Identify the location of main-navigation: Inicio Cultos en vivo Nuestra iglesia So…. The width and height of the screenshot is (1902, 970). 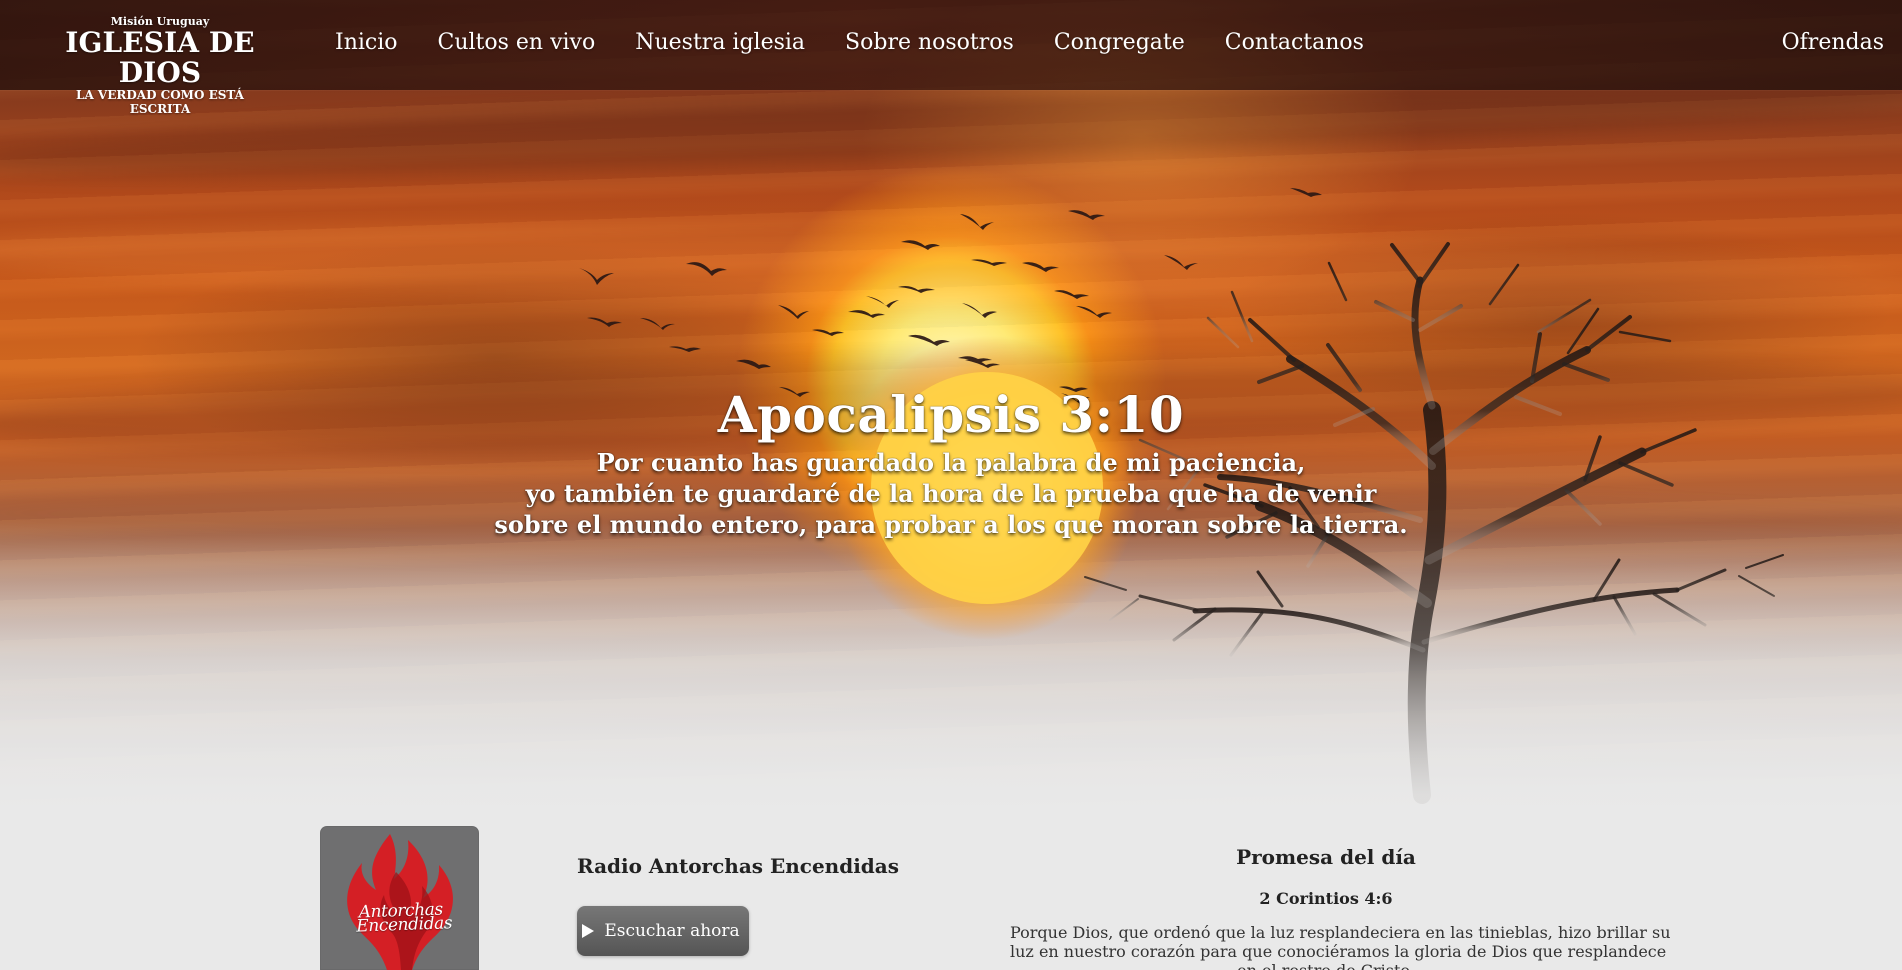
(849, 43).